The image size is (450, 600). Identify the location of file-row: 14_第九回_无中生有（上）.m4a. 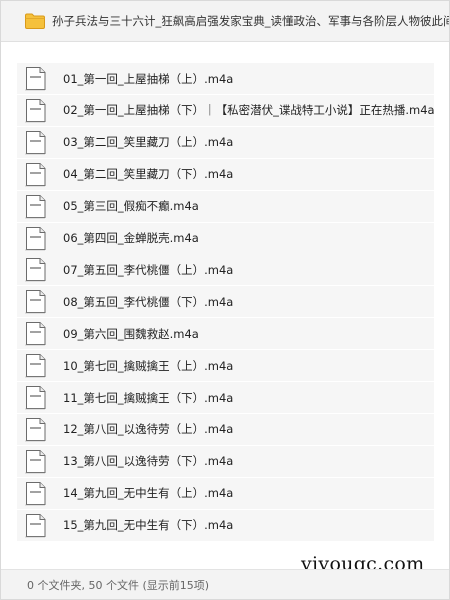
(225, 493).